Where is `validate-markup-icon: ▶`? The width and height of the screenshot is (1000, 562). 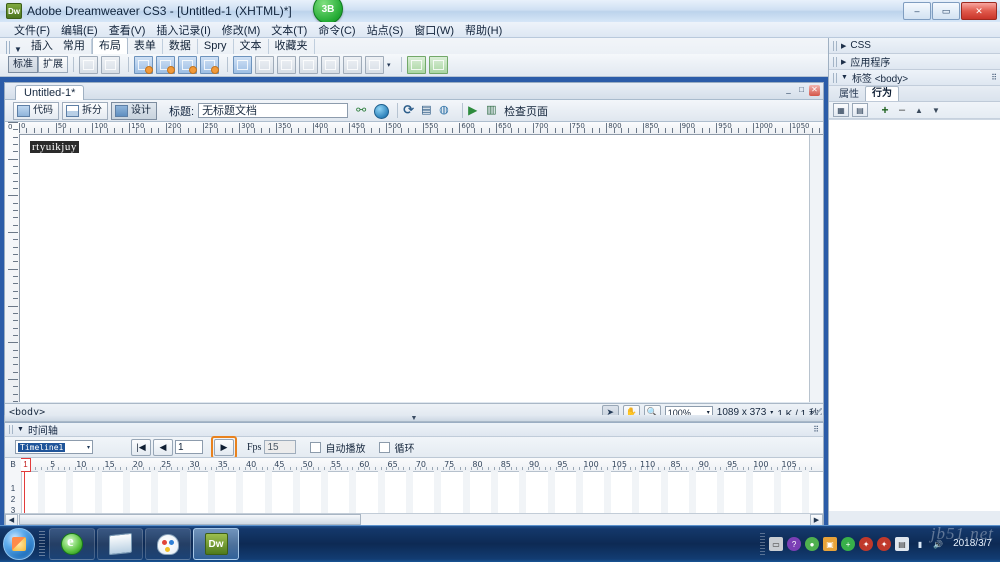
validate-markup-icon: ▶ is located at coordinates (476, 110).